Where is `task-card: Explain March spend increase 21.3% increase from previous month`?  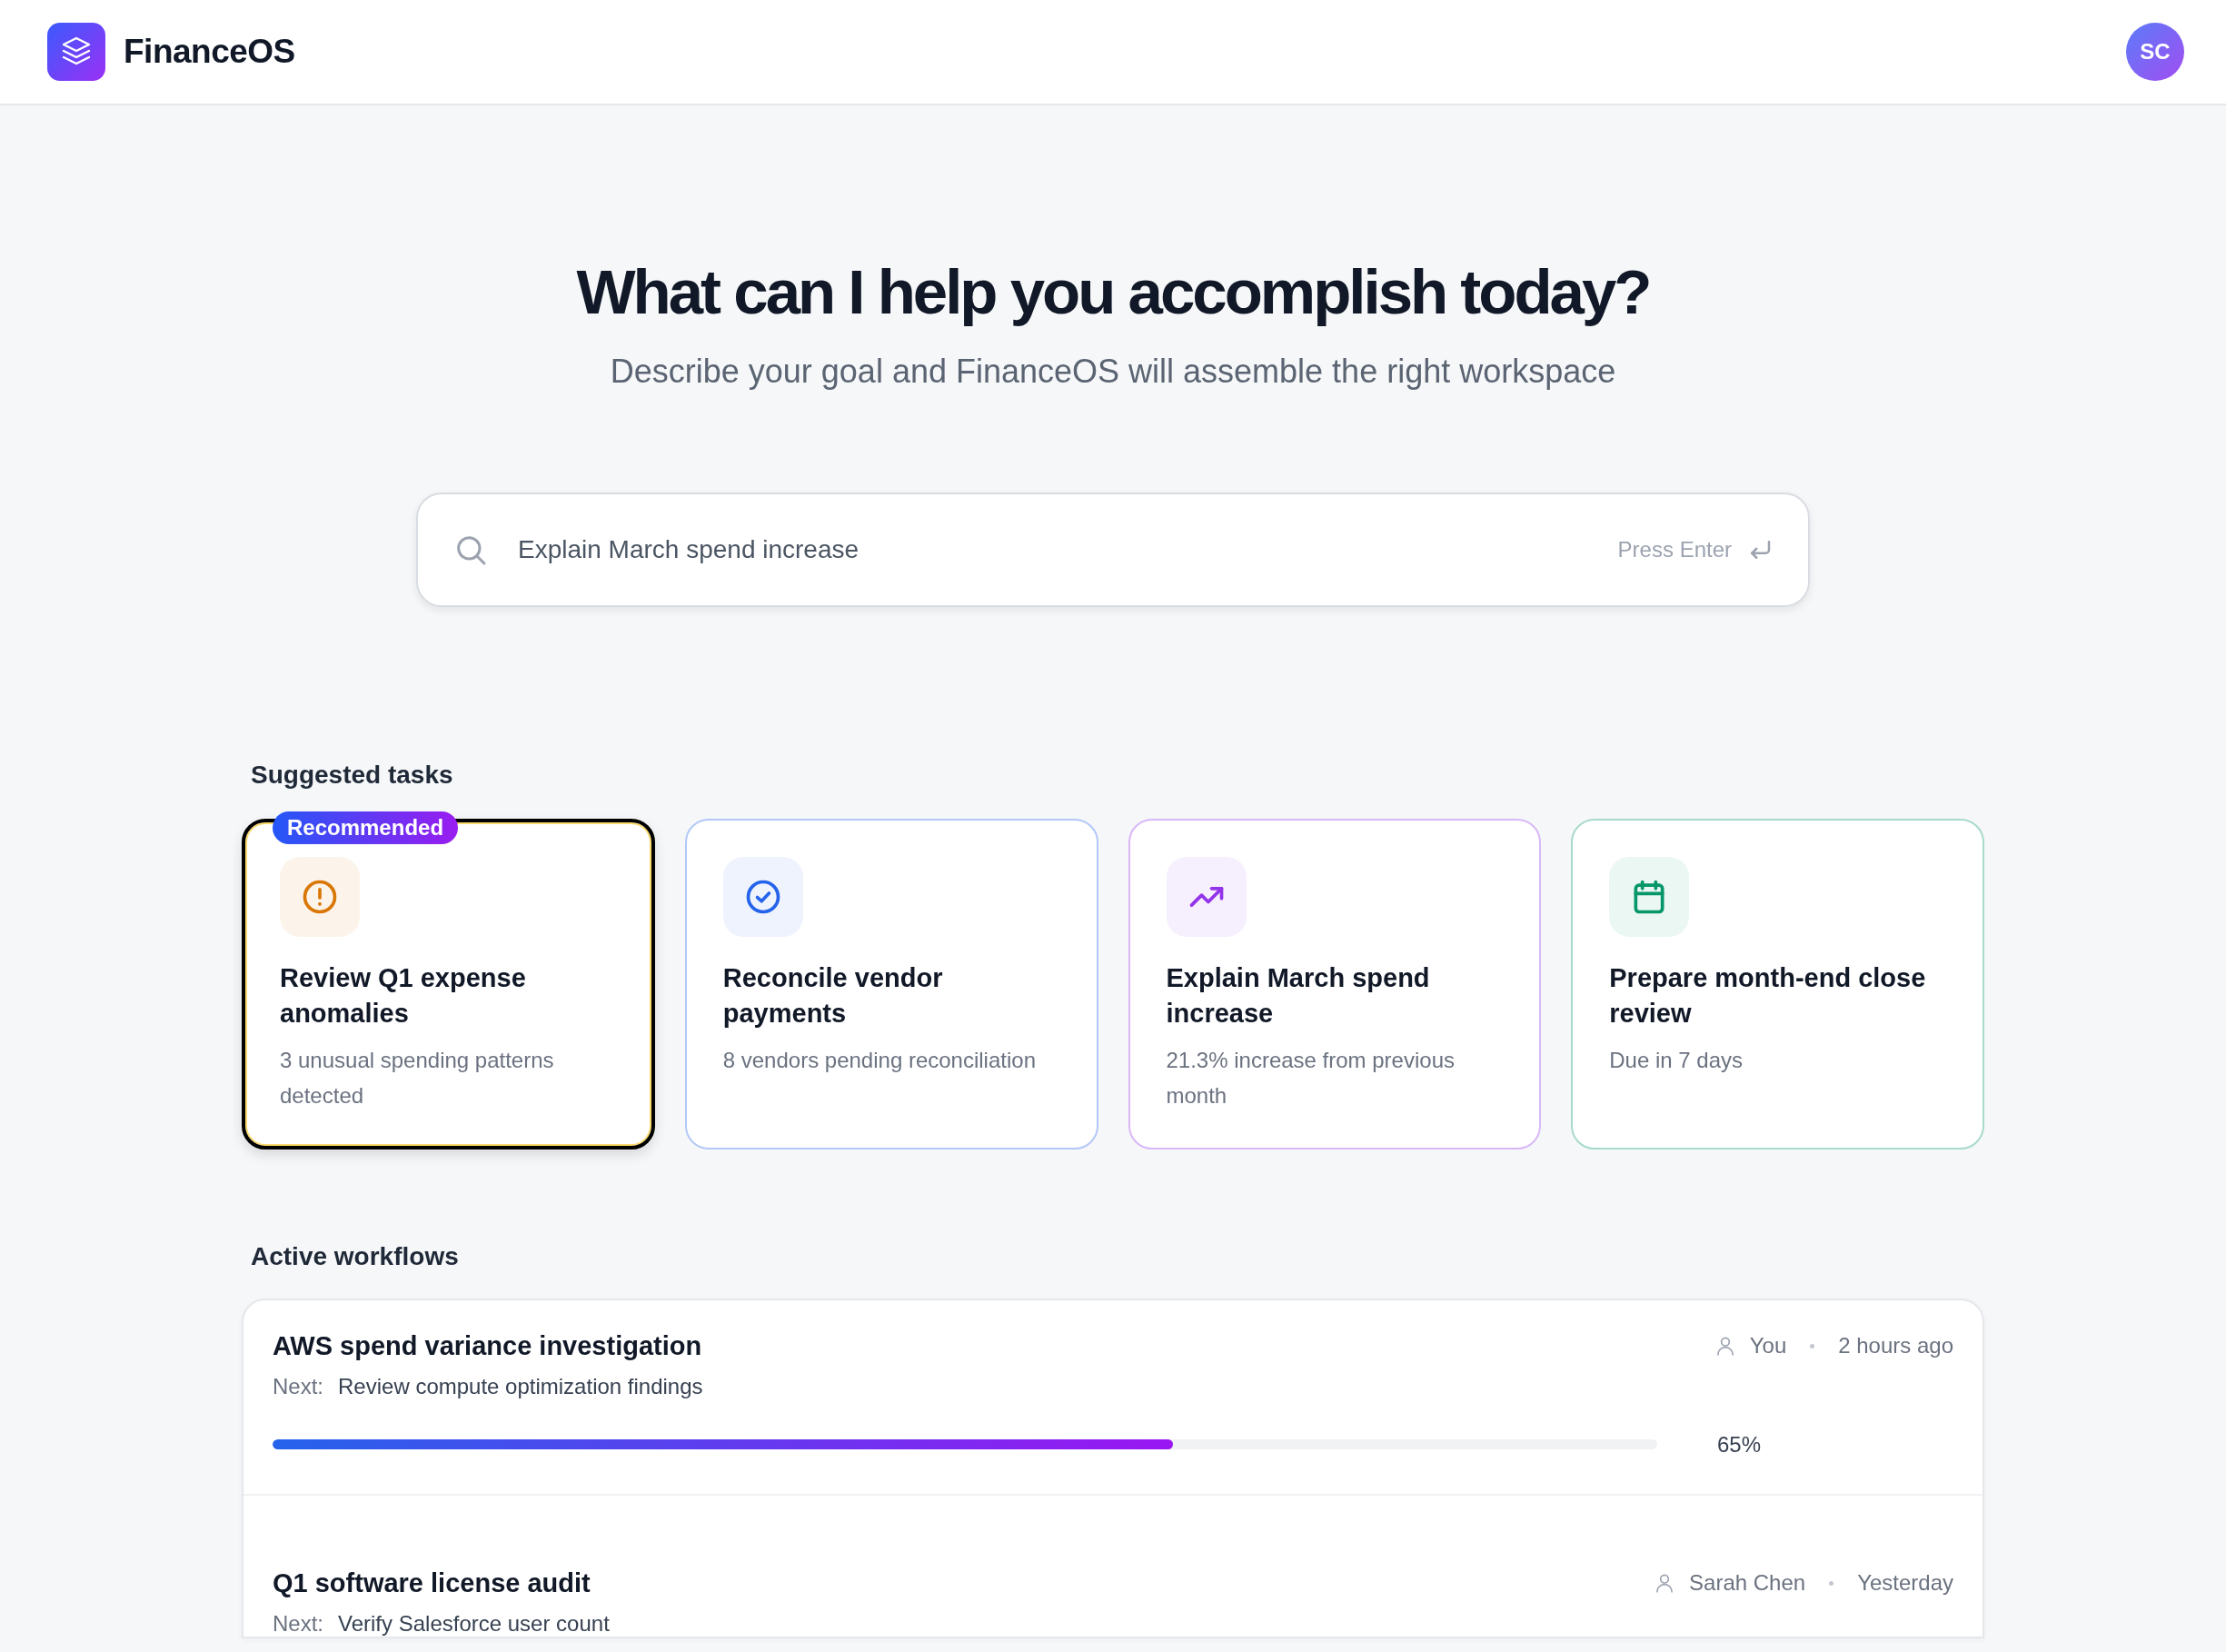 task-card: Explain March spend increase 21.3% increase from previous month is located at coordinates (1335, 983).